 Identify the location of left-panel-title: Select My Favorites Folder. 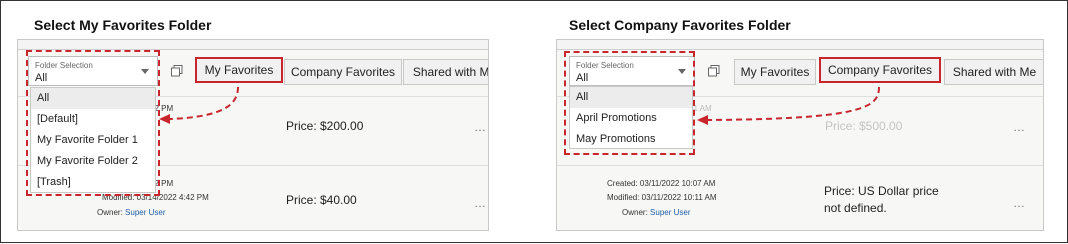
(123, 25).